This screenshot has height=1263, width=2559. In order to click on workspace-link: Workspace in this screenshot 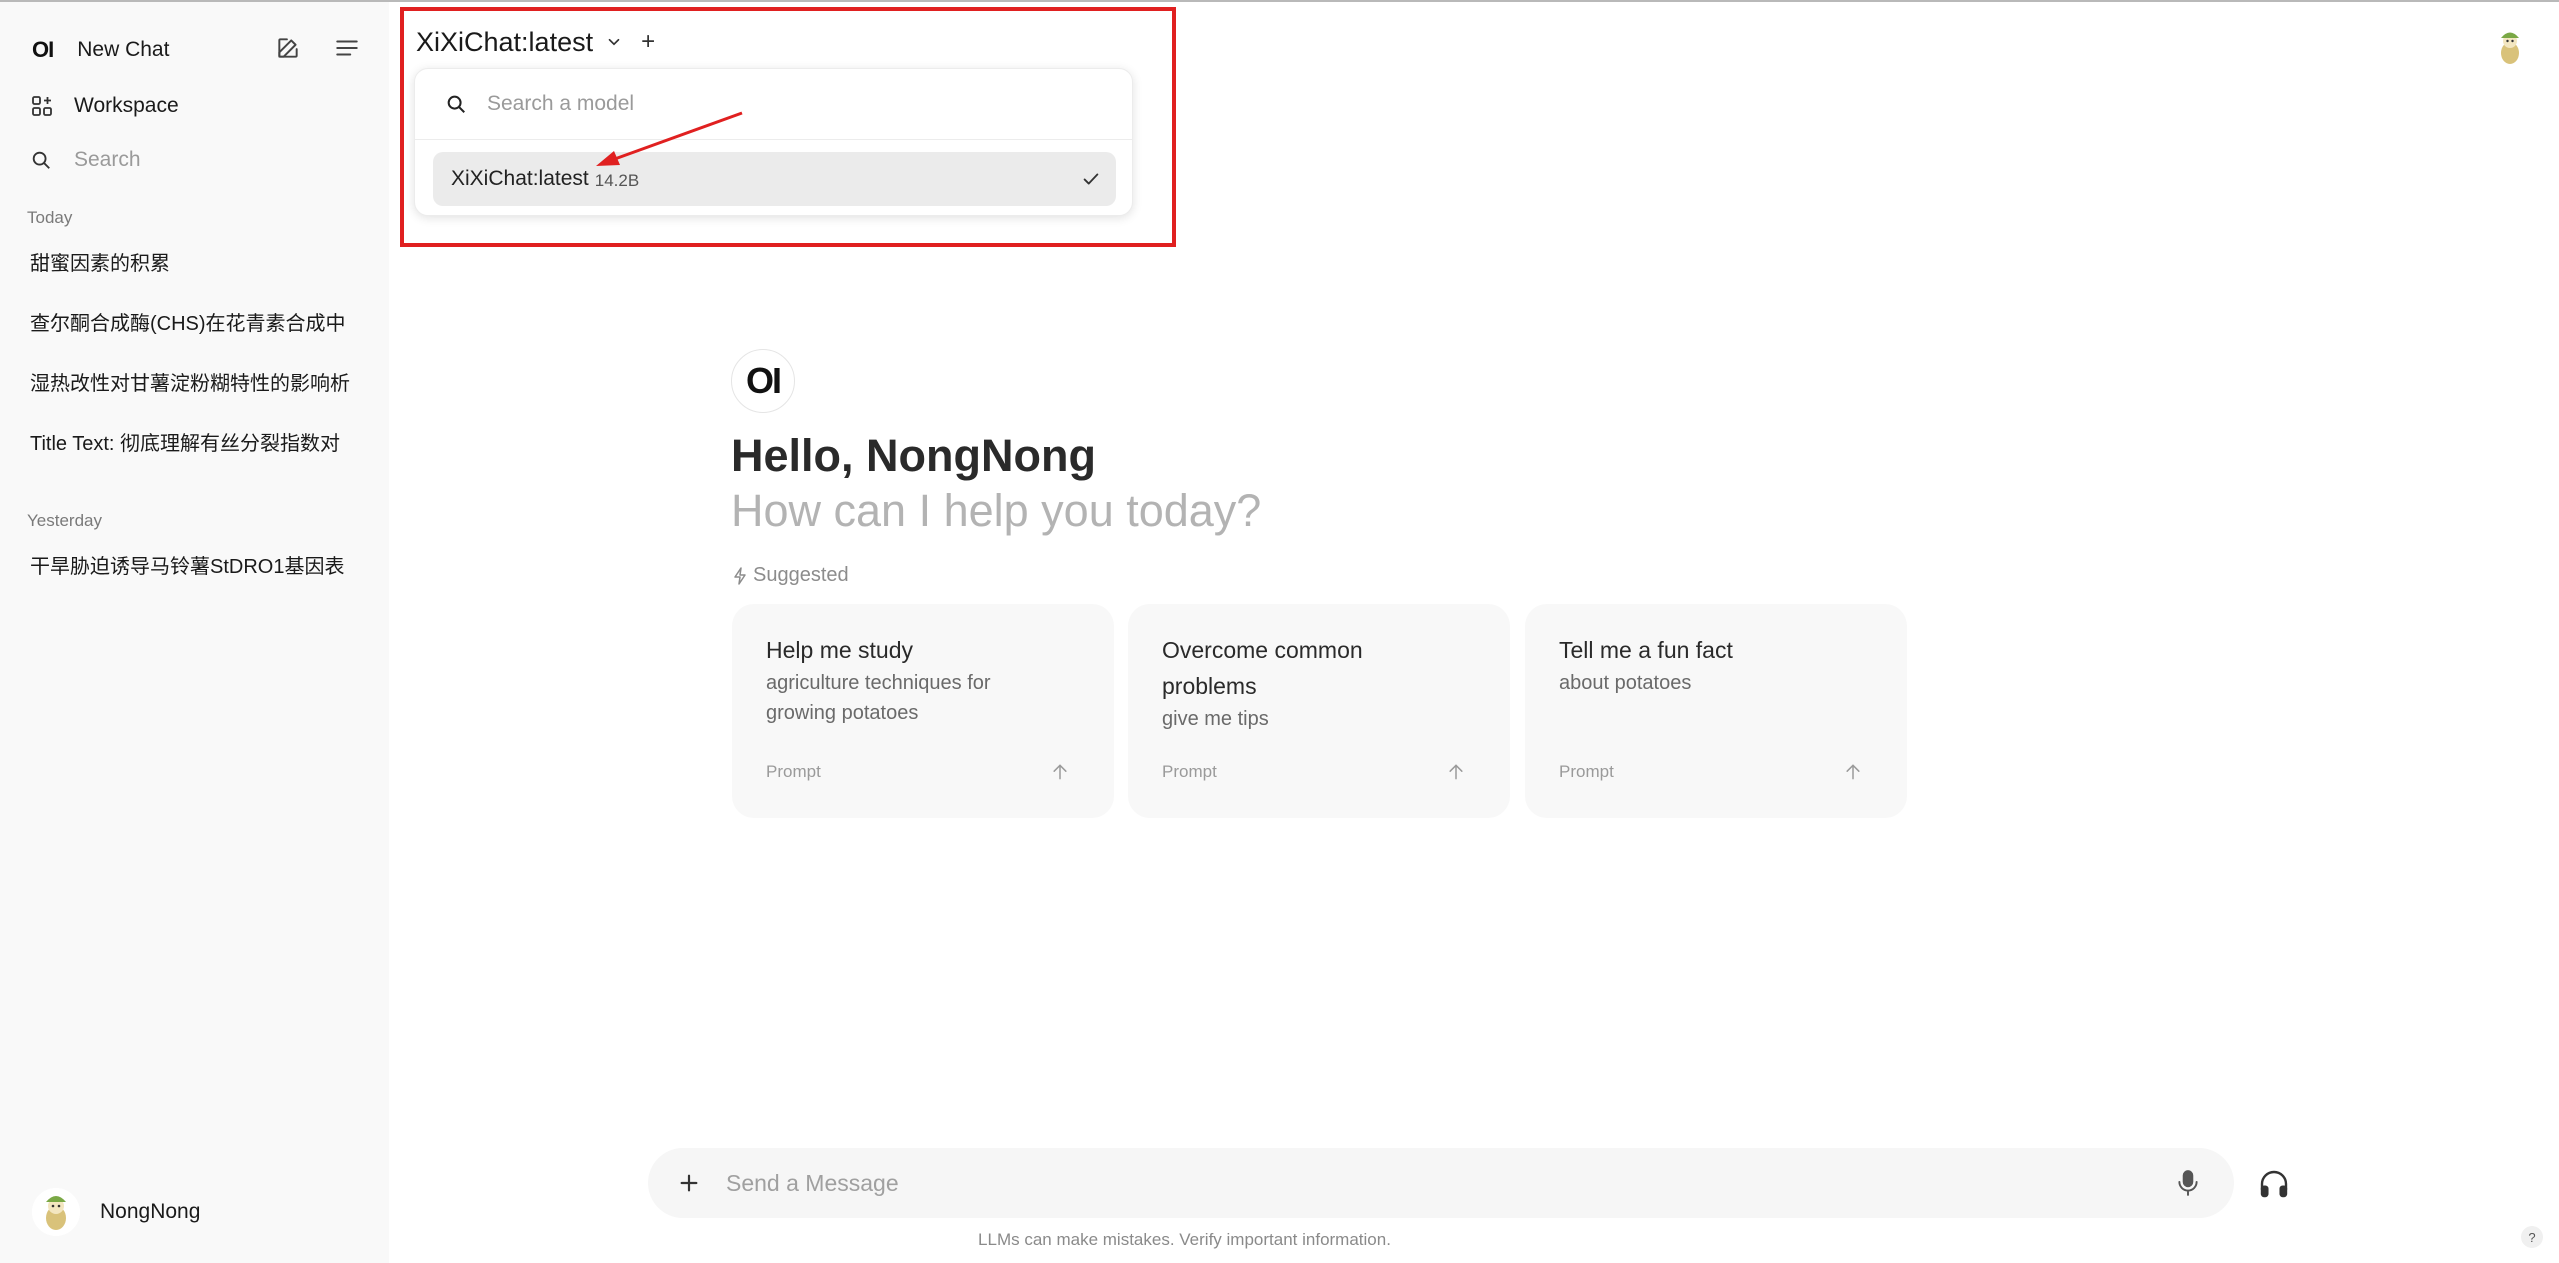, I will do `click(104, 106)`.